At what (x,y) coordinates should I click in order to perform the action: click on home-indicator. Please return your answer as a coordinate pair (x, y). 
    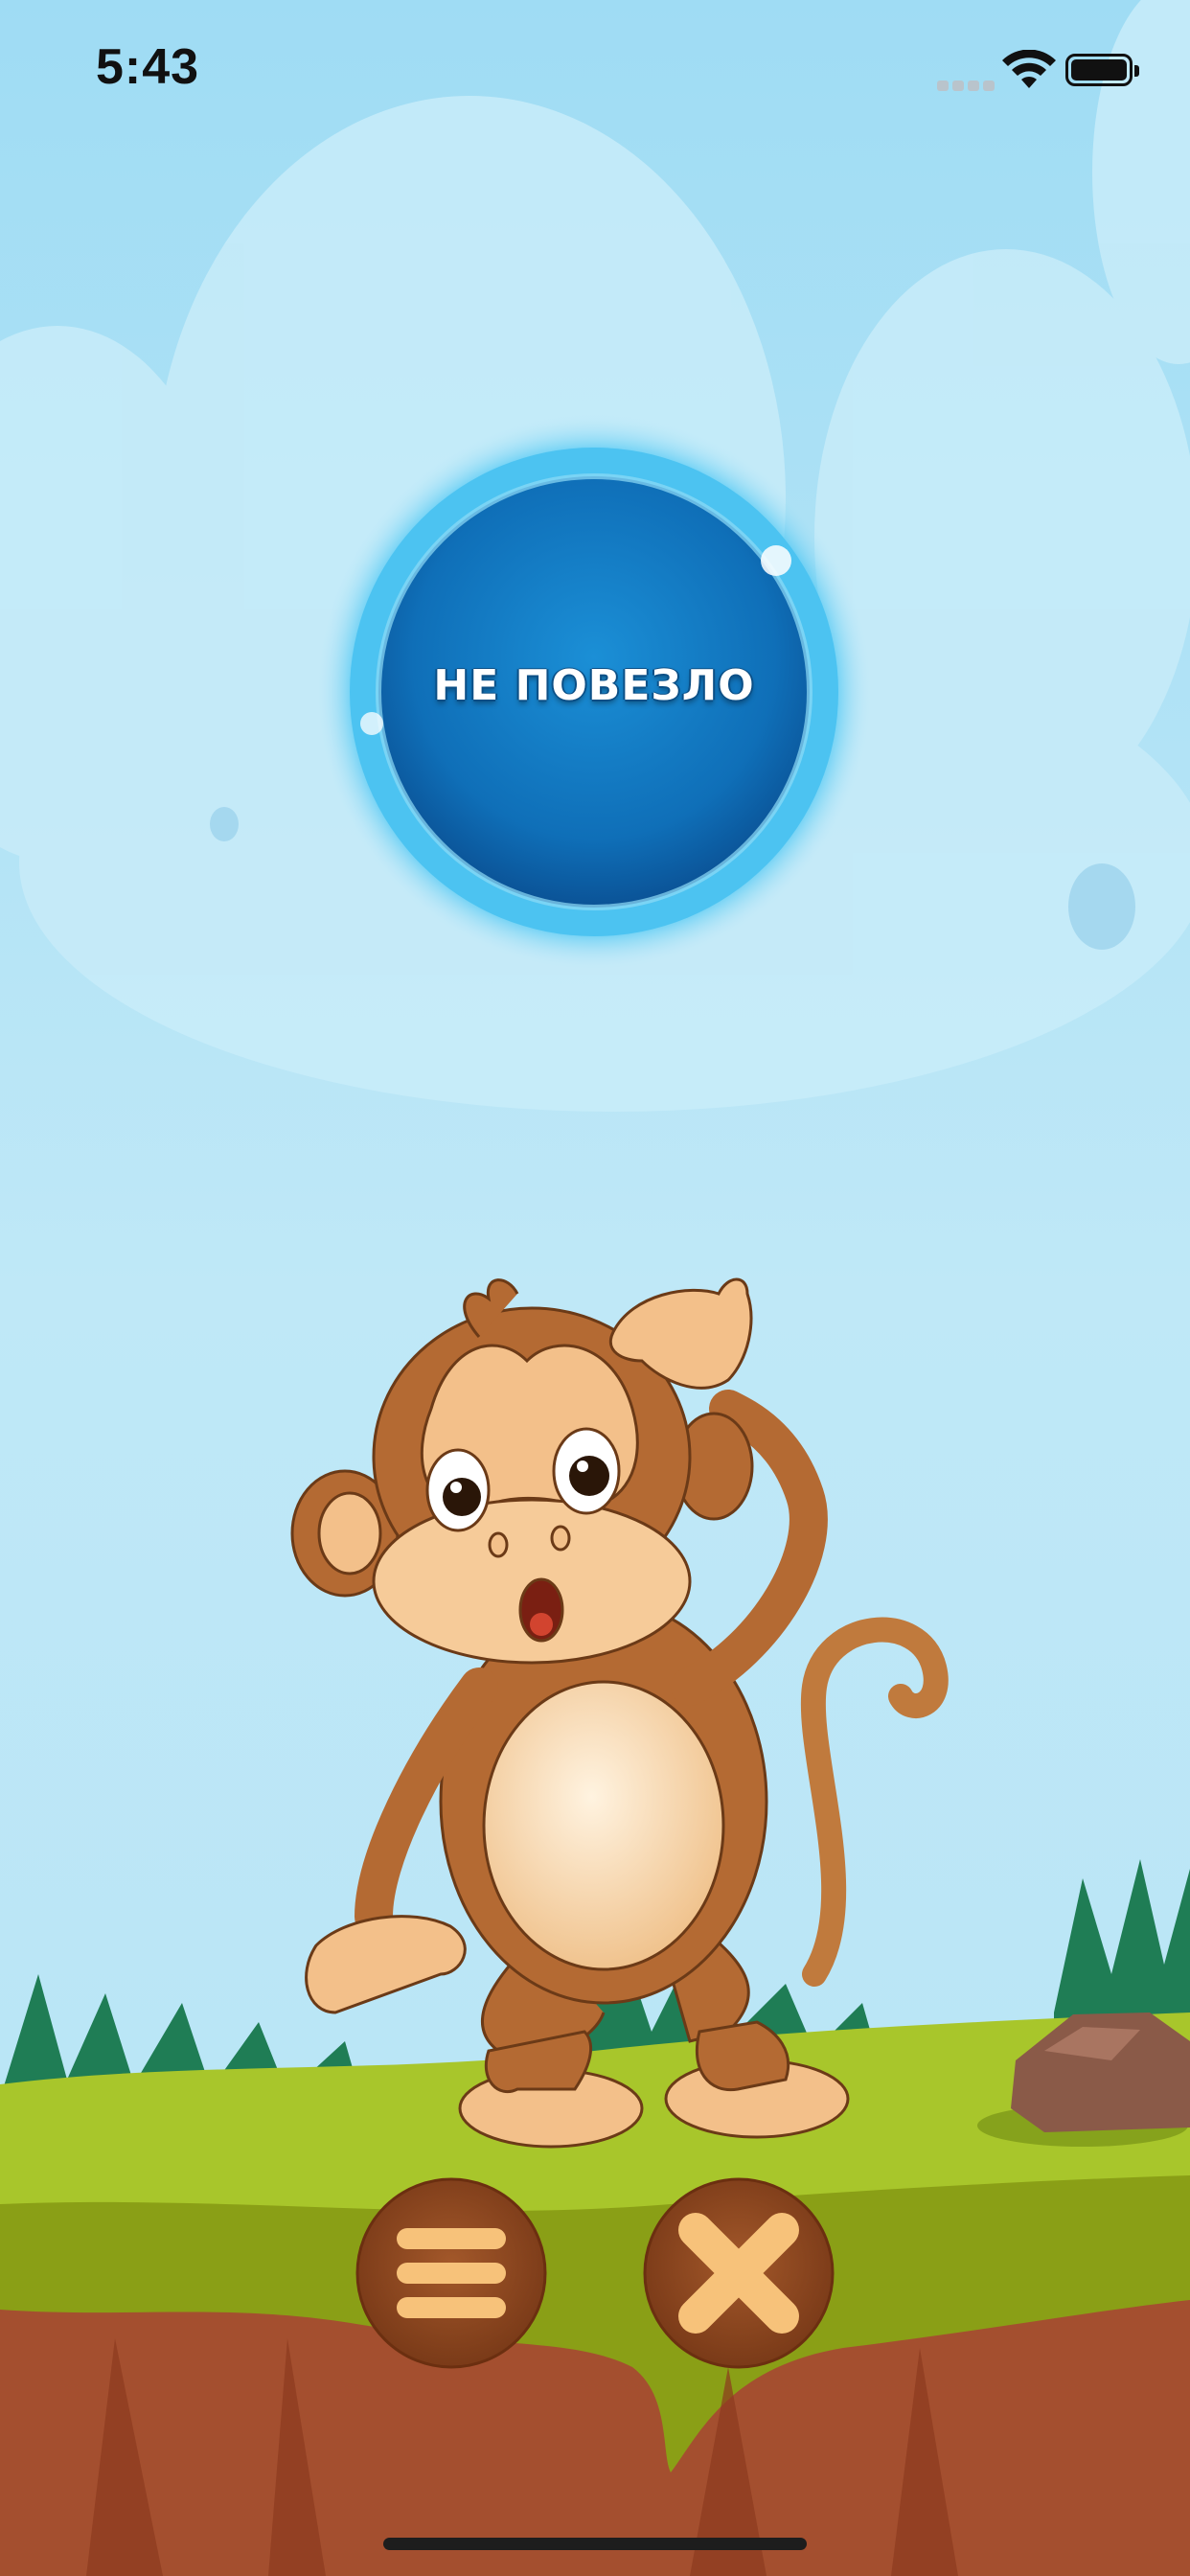
    Looking at the image, I should click on (595, 2544).